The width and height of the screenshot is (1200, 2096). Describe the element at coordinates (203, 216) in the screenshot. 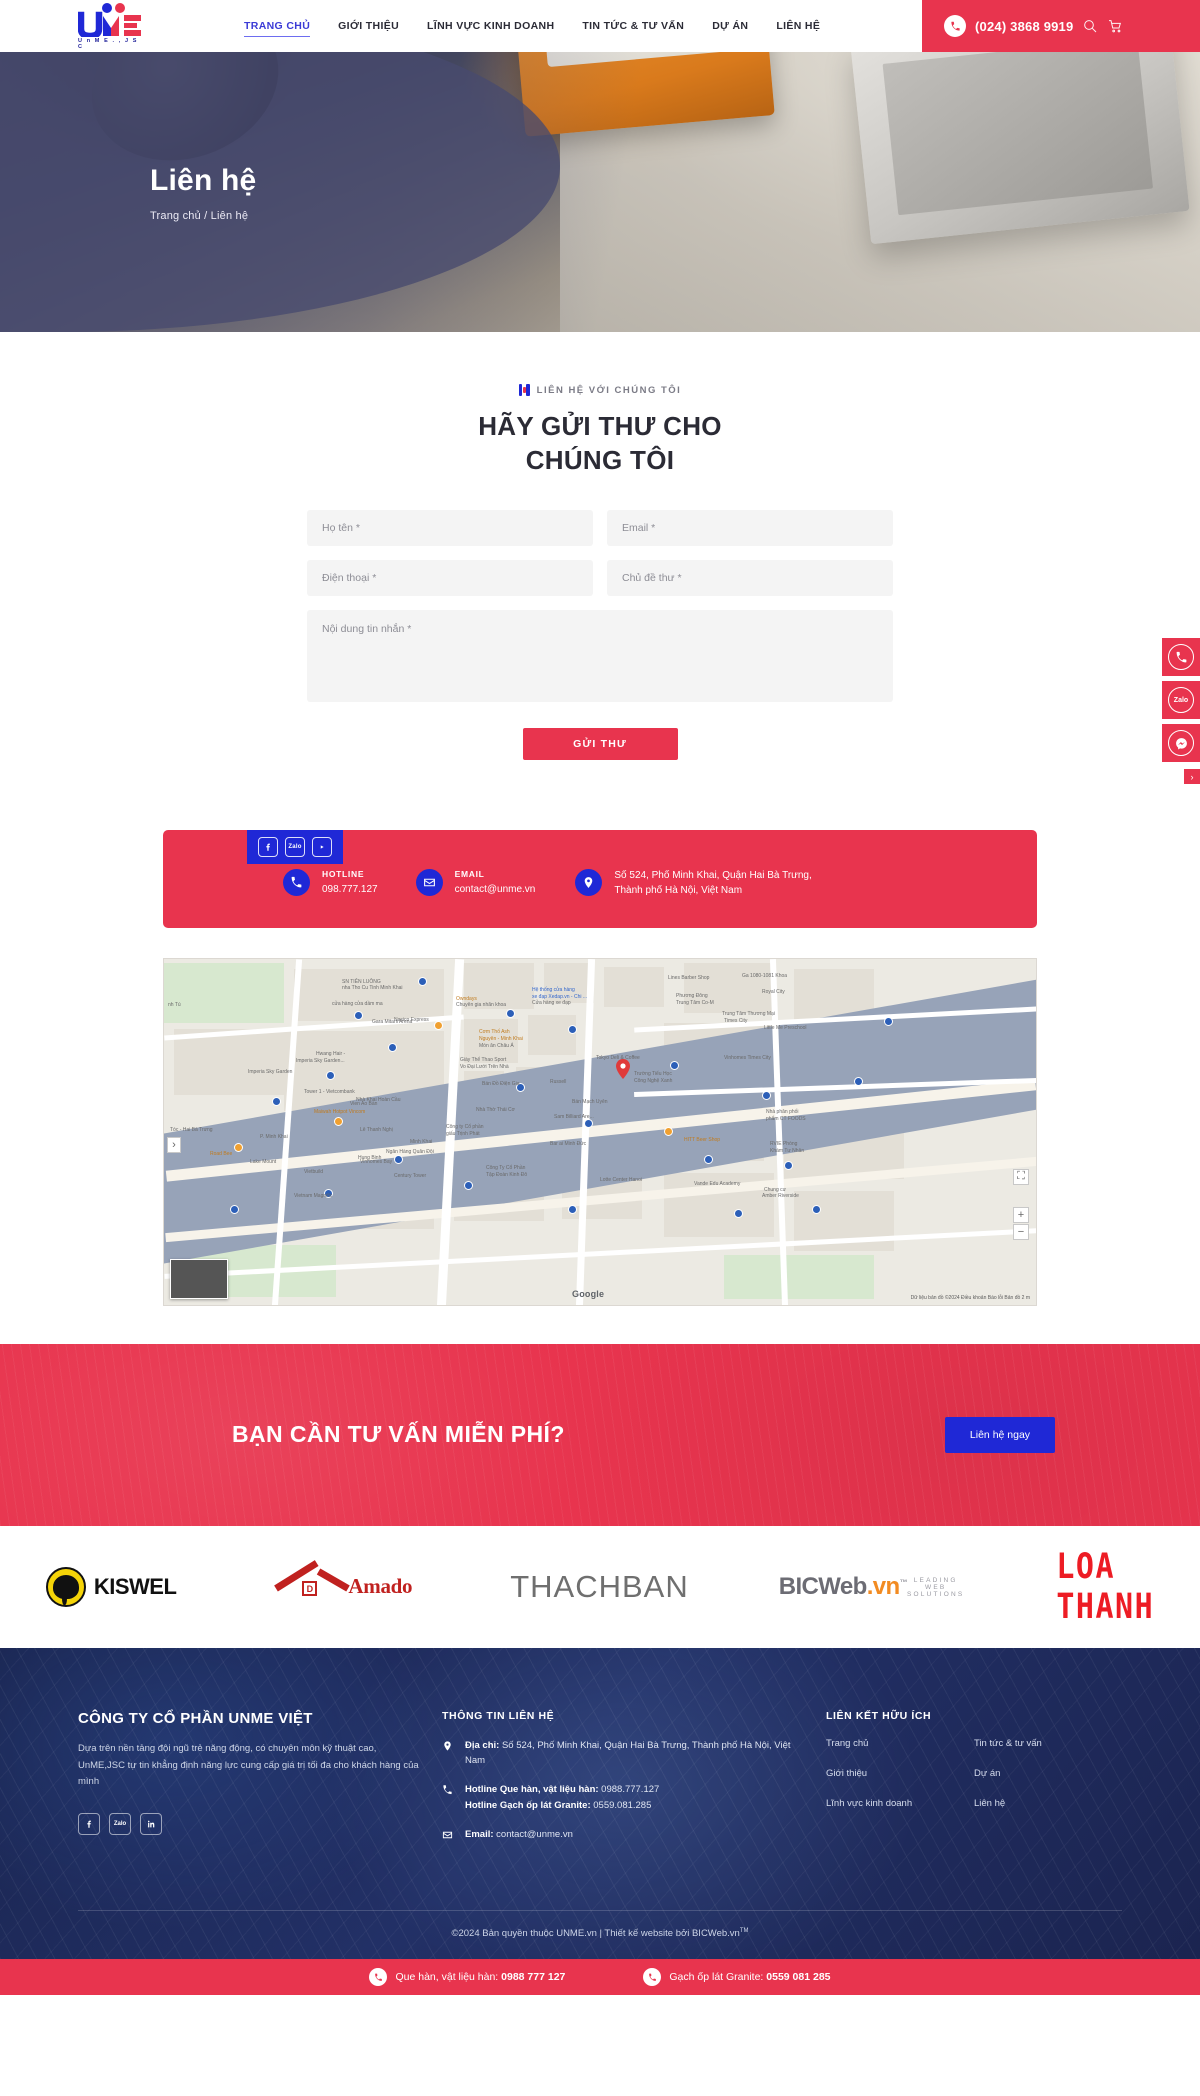

I see `breadcrumb: Trang chủ / Liên hệ` at that location.